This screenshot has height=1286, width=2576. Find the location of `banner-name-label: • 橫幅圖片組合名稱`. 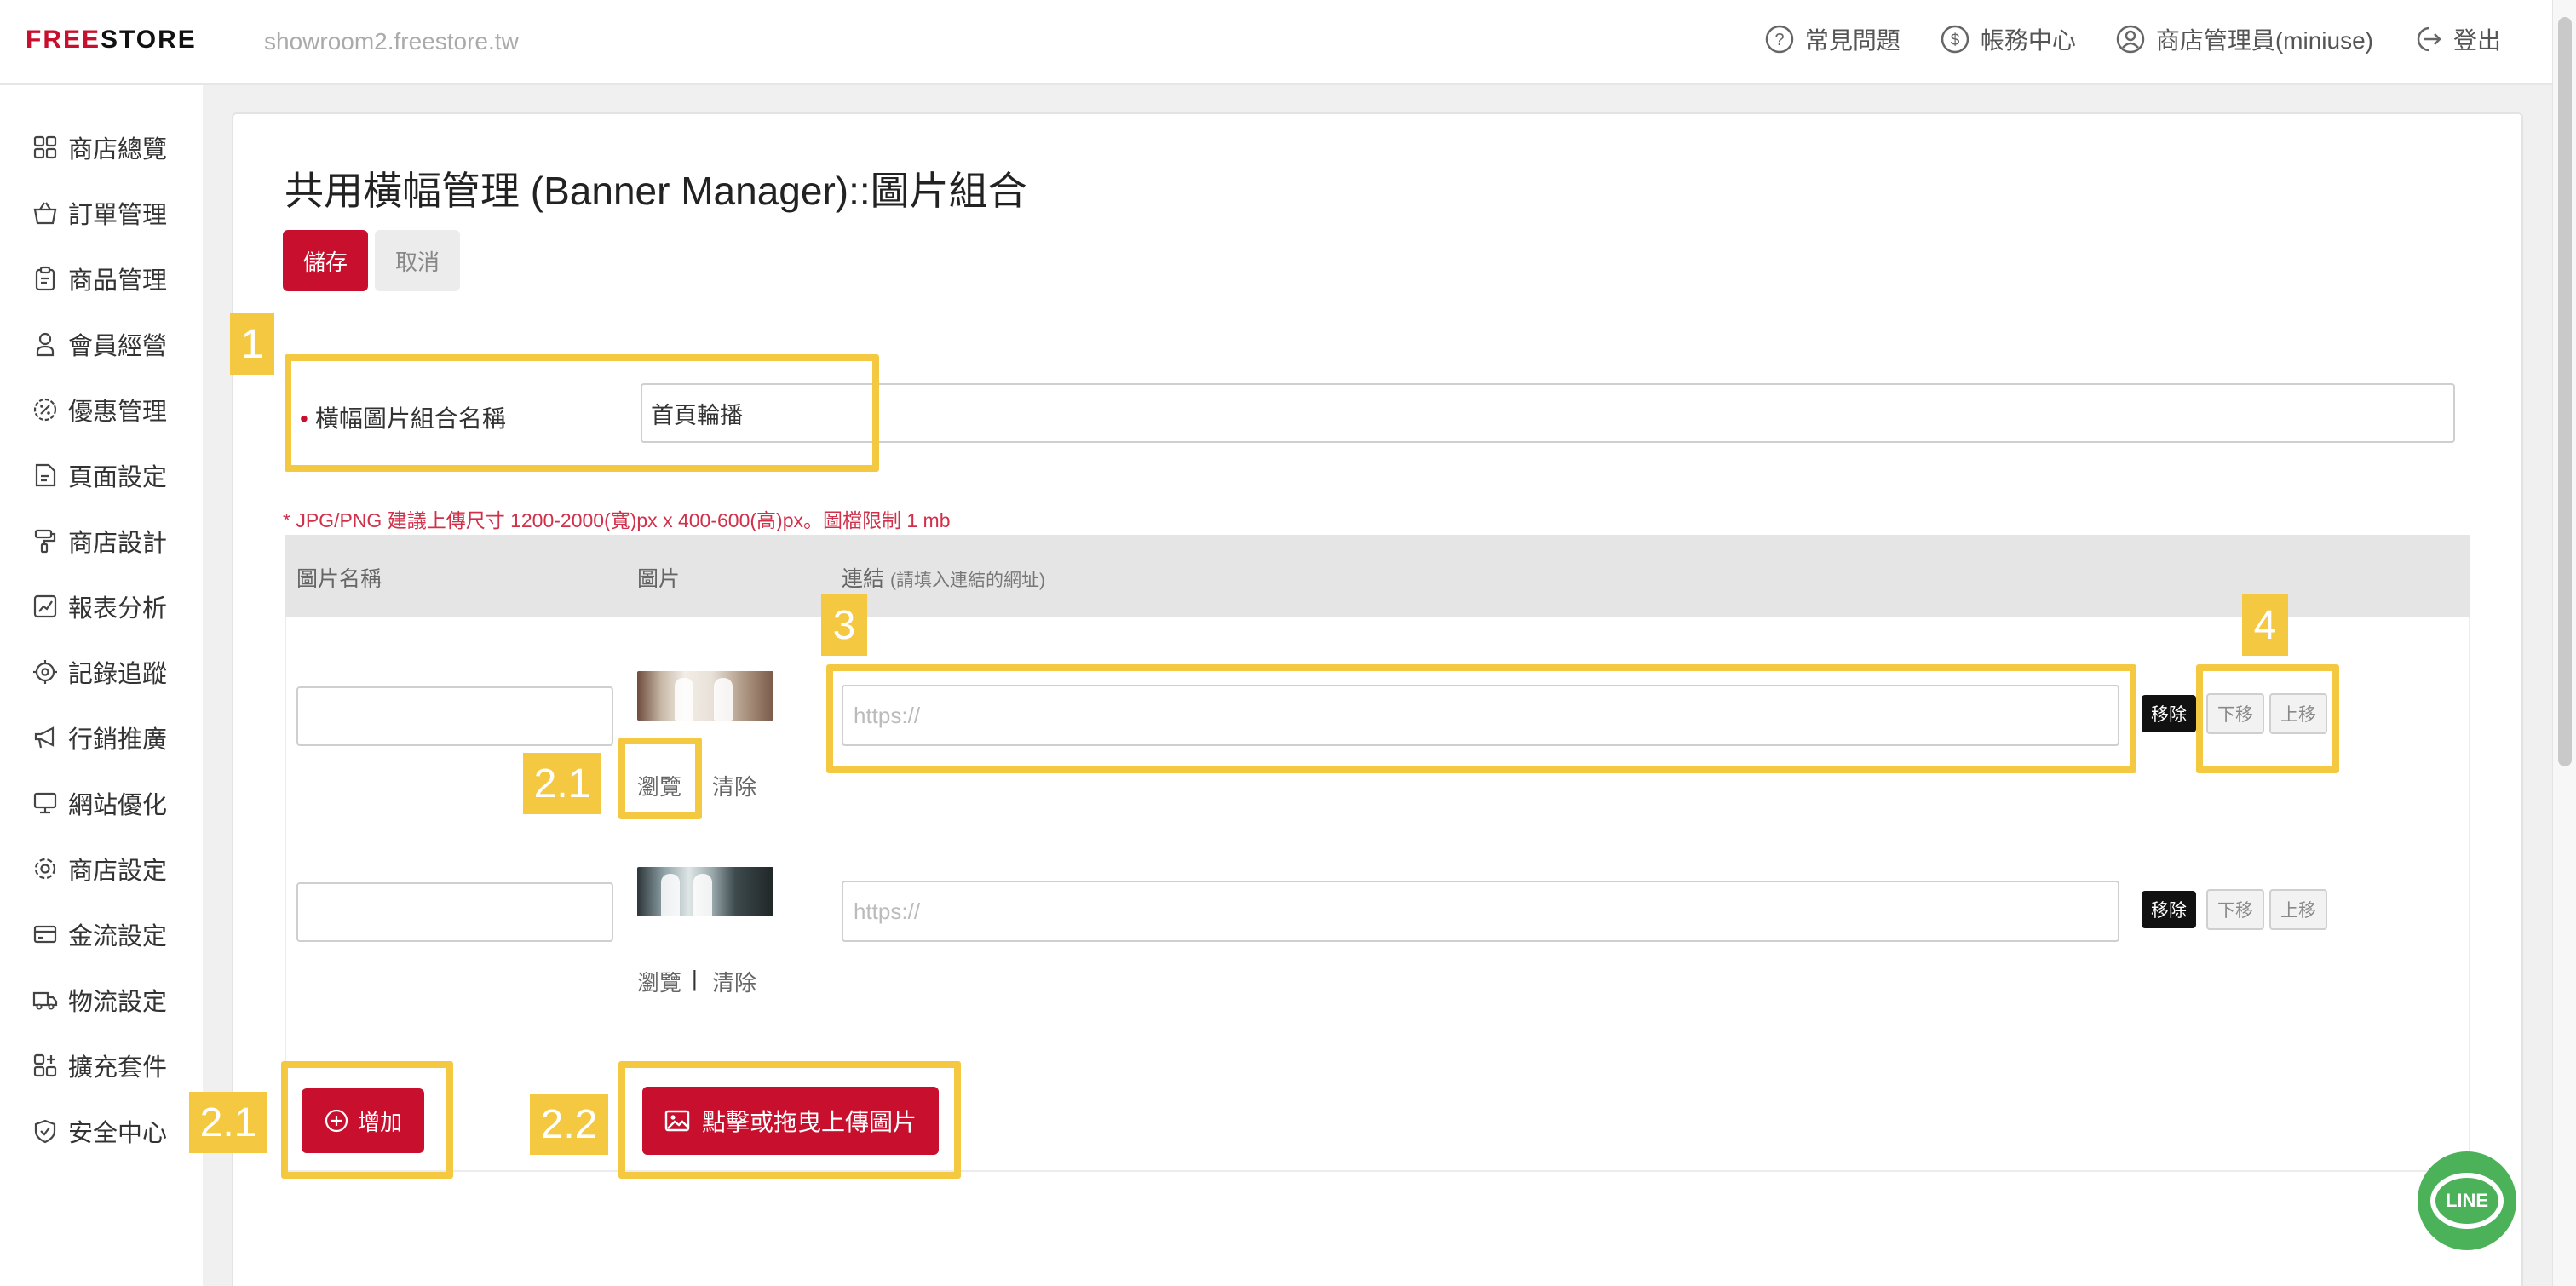

banner-name-label: • 橫幅圖片組合名稱 is located at coordinates (403, 419).